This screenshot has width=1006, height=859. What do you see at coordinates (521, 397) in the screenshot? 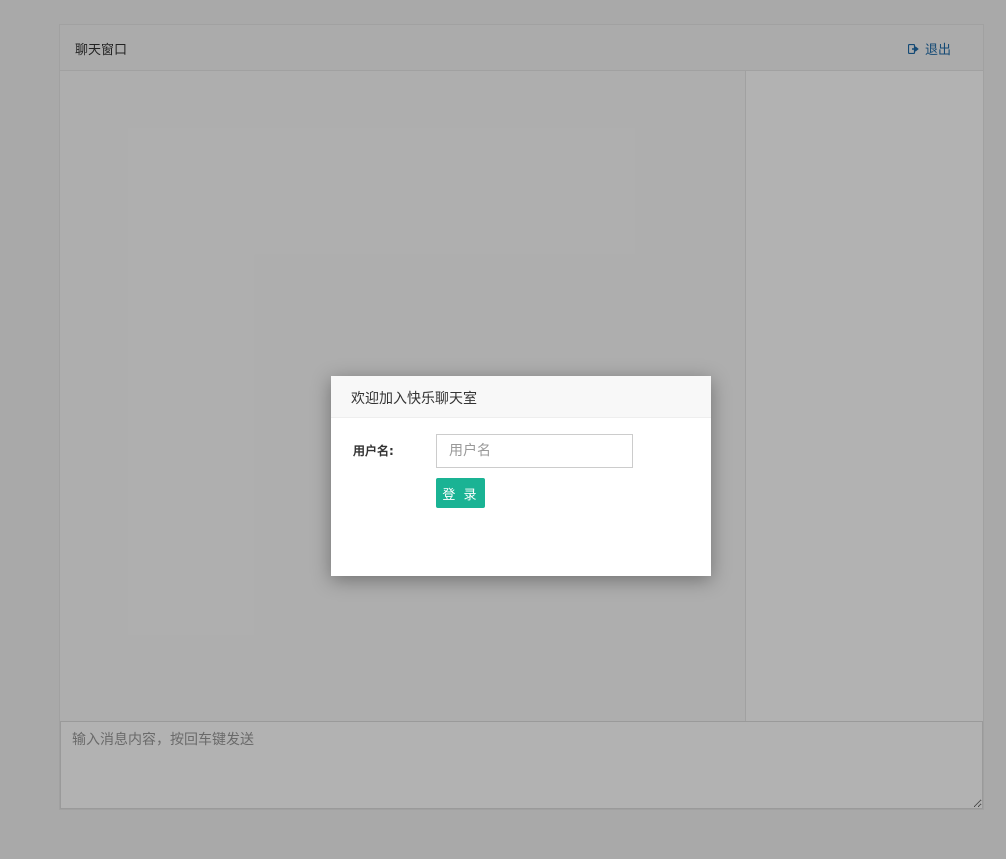
I see `modal-title: 欢迎加入快乐聊天室` at bounding box center [521, 397].